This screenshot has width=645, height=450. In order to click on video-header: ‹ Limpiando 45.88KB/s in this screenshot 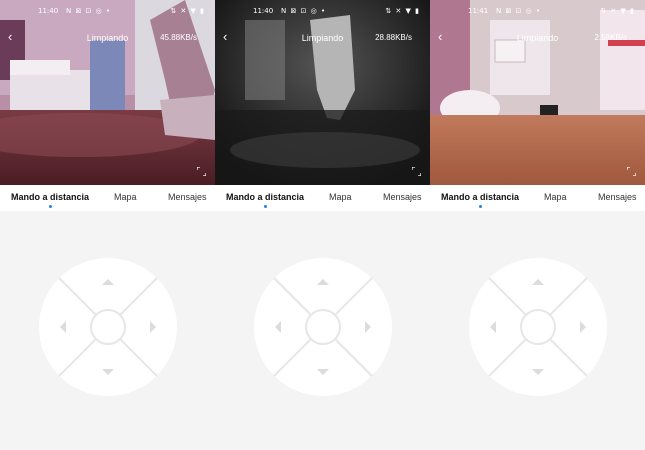, I will do `click(107, 38)`.